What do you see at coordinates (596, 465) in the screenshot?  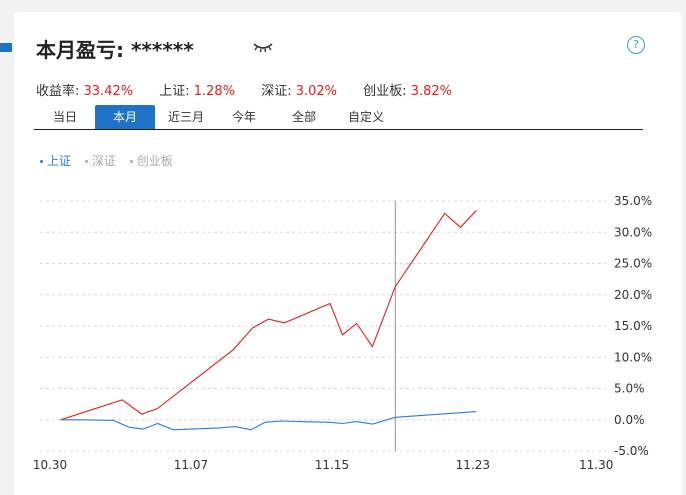 I see `x-tick-label: 11.30` at bounding box center [596, 465].